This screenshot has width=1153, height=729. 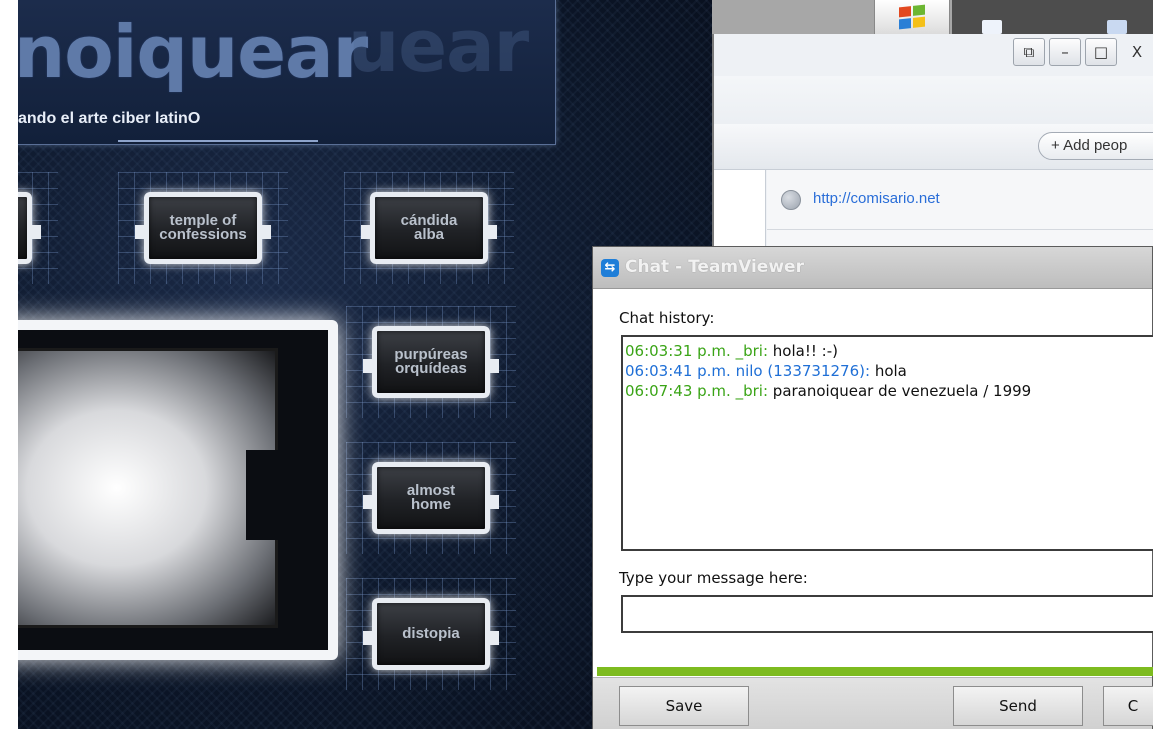 I want to click on add-people-button: + Add peop, so click(x=1095, y=146).